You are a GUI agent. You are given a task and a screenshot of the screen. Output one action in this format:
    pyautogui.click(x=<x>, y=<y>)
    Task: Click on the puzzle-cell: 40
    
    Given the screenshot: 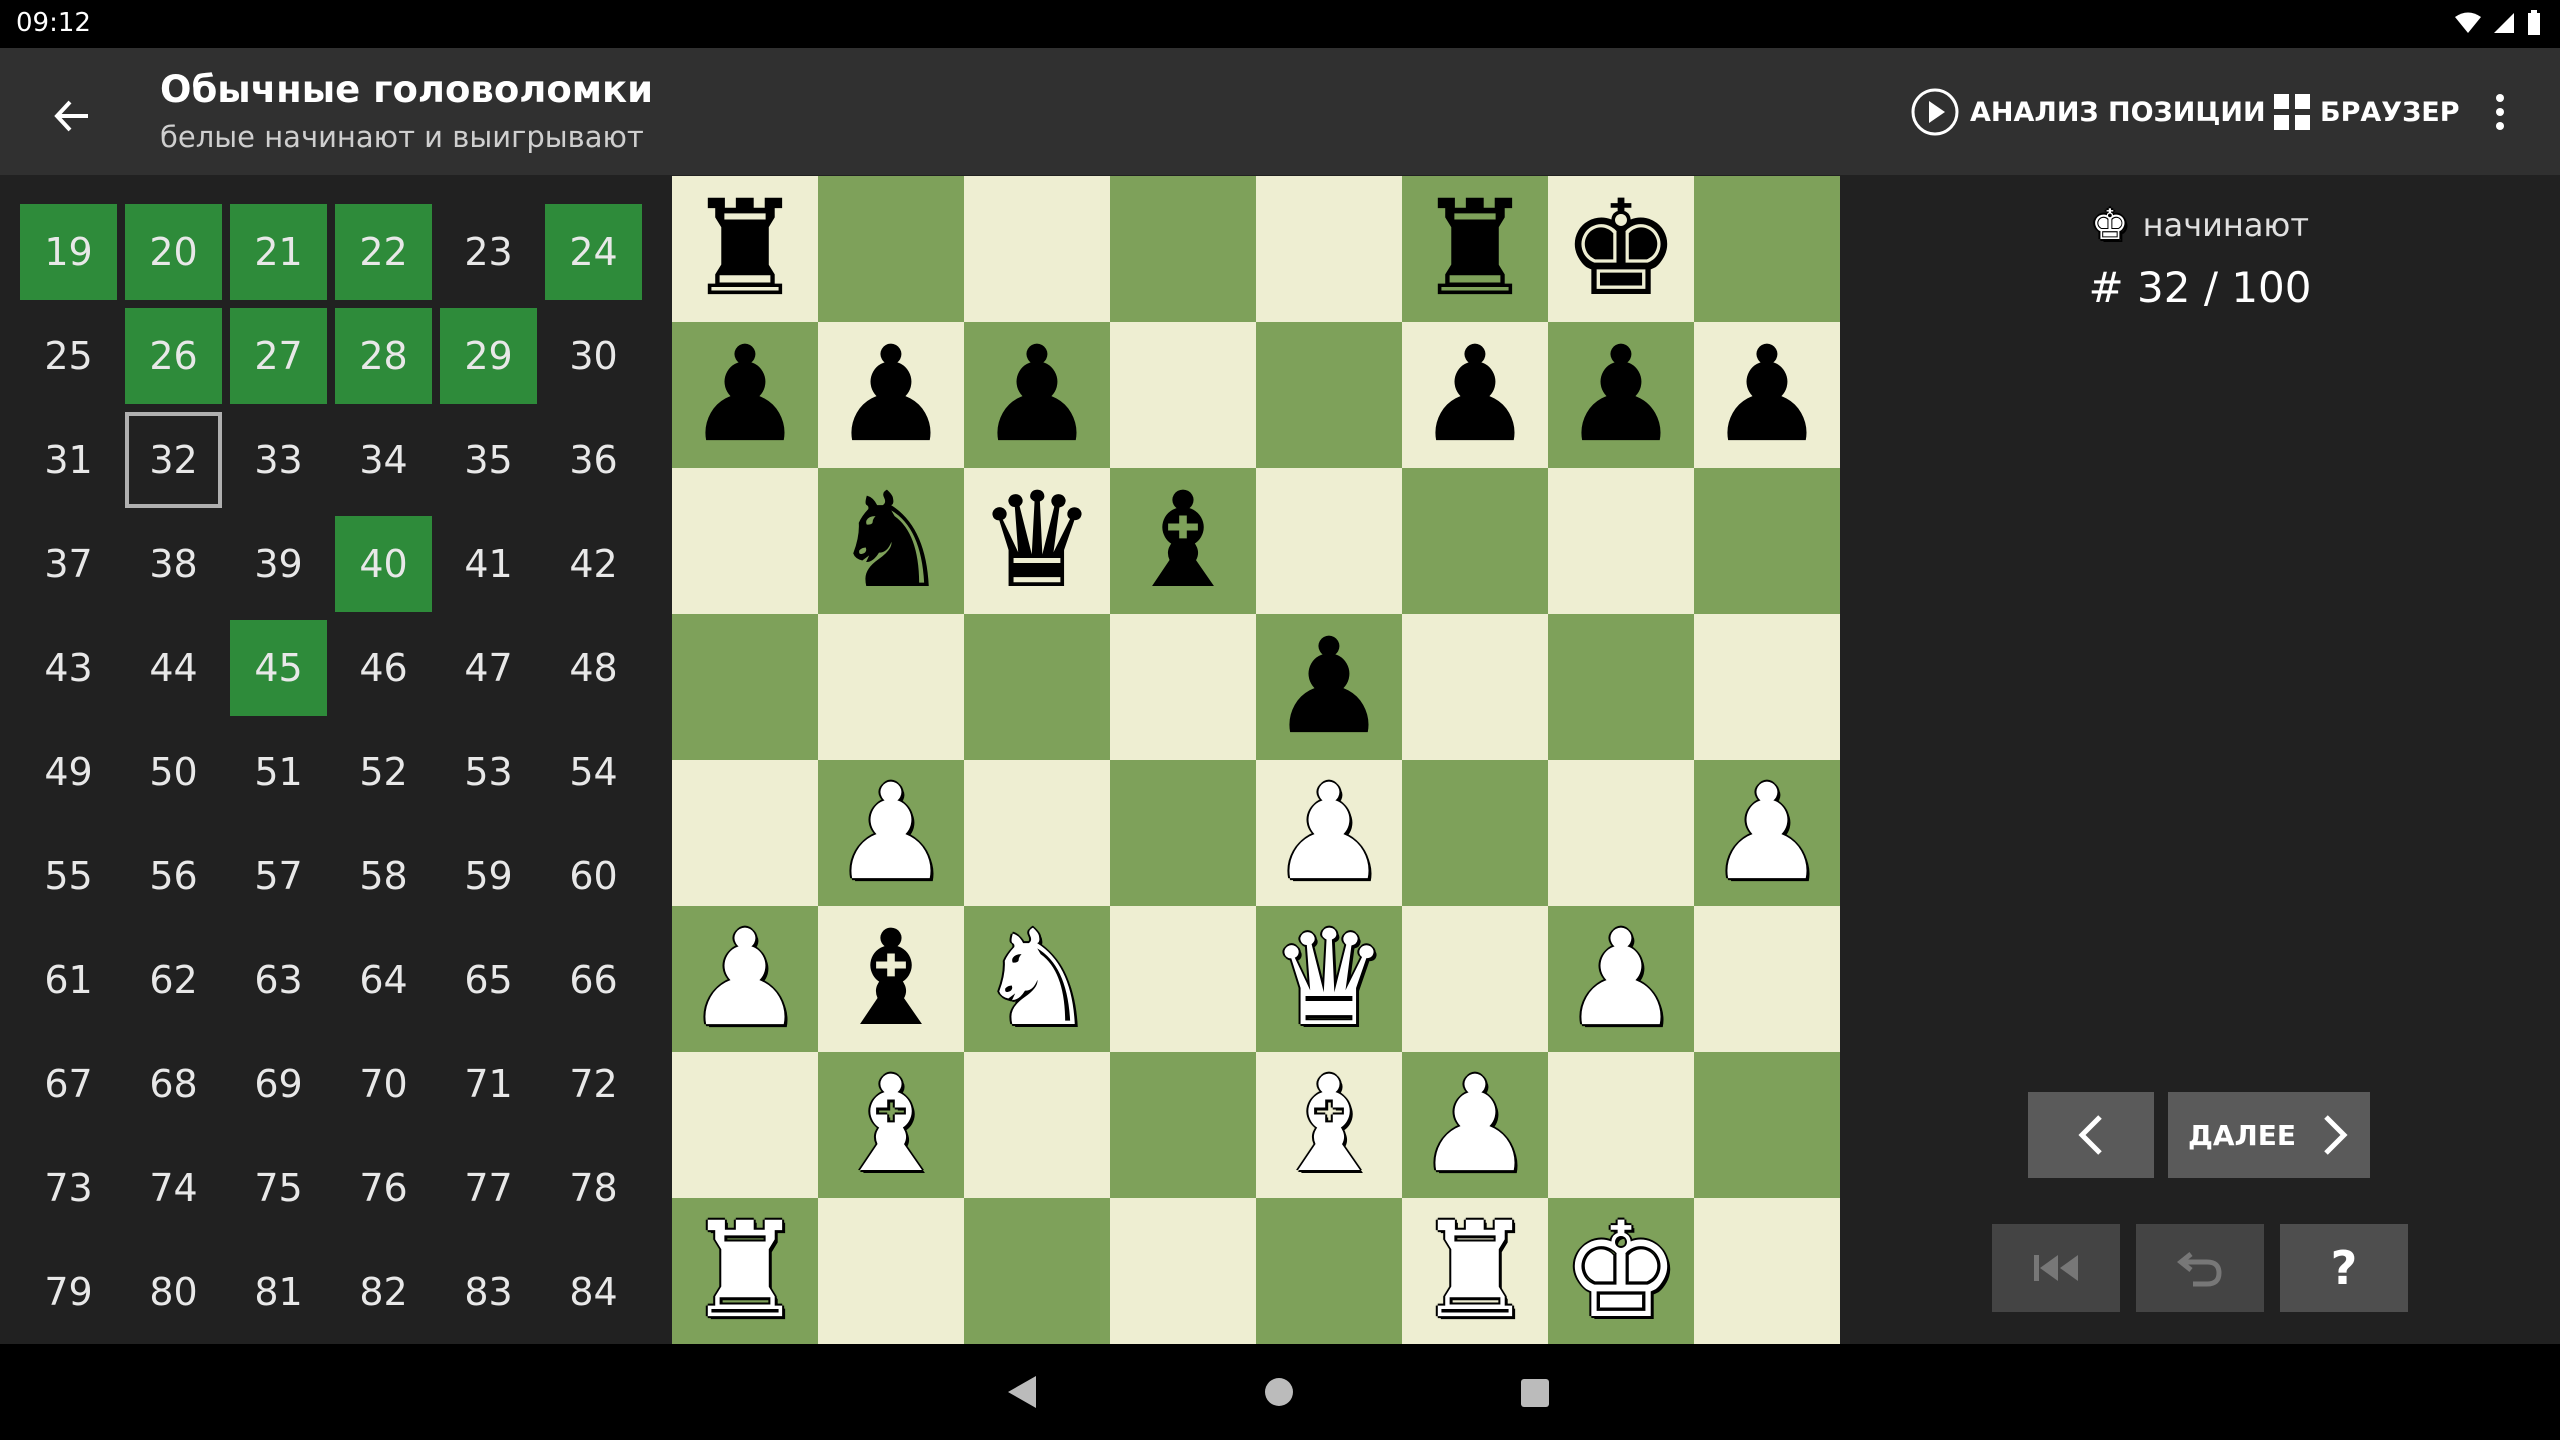 What is the action you would take?
    pyautogui.click(x=387, y=568)
    